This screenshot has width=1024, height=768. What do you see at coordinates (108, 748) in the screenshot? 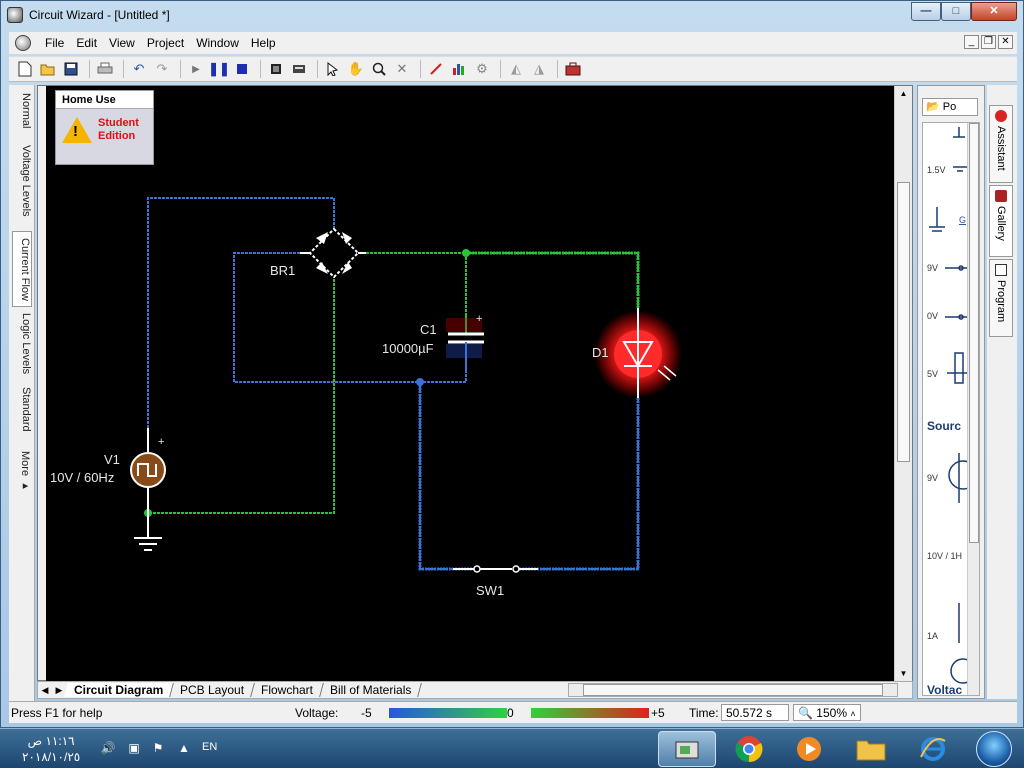
I see `volume-icon: 🔊` at bounding box center [108, 748].